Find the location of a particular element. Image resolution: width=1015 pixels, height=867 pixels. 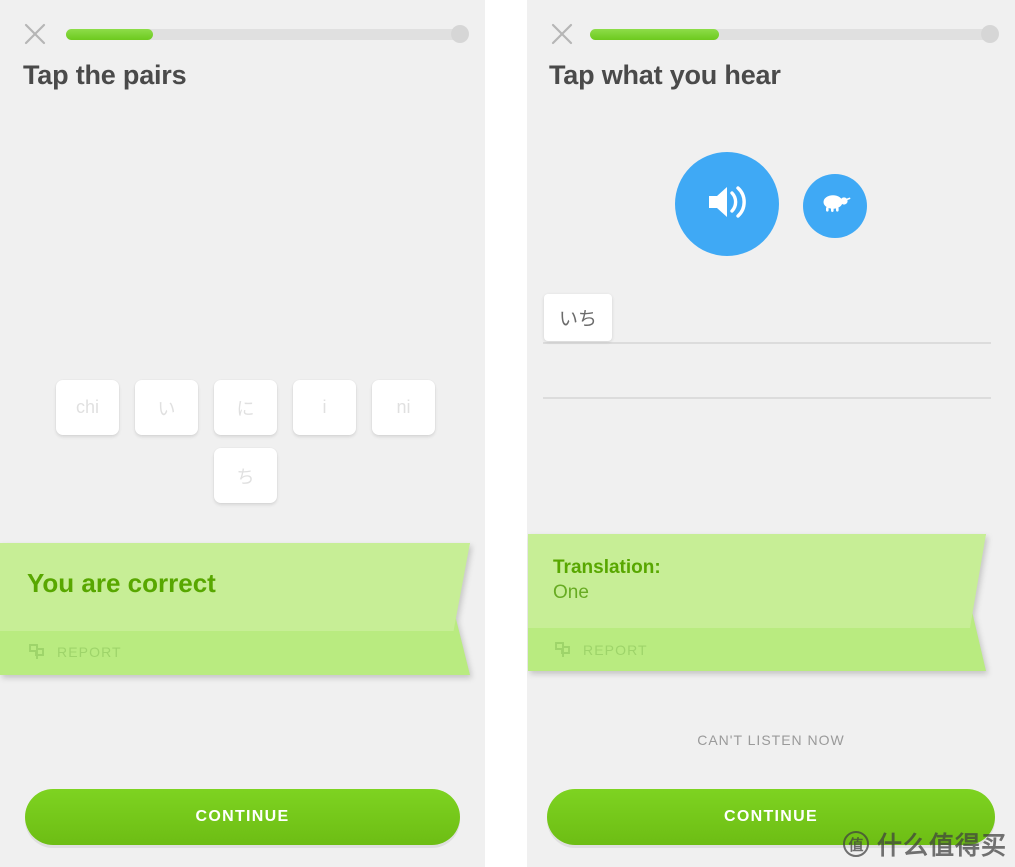

feedback-banner-correct: You are correct REPORT is located at coordinates (235, 609).